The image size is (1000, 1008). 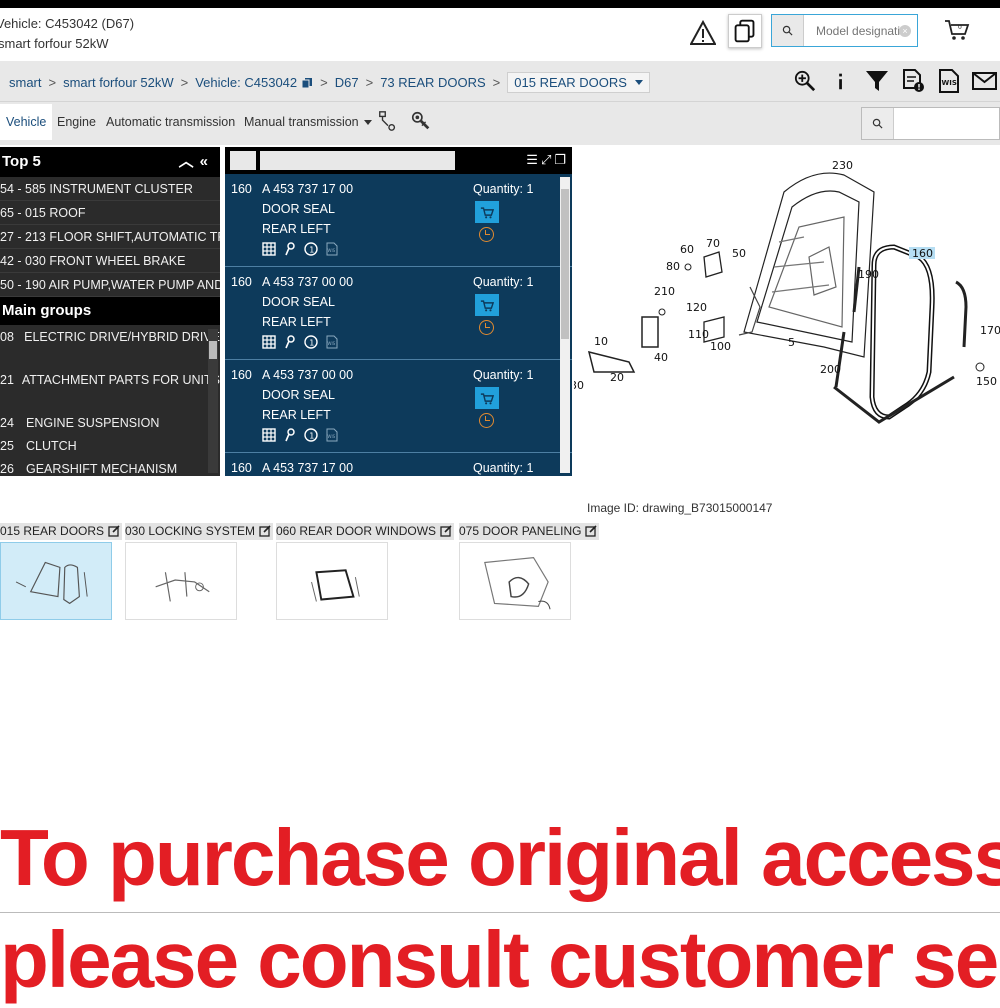 I want to click on info-icon, so click(x=841, y=81).